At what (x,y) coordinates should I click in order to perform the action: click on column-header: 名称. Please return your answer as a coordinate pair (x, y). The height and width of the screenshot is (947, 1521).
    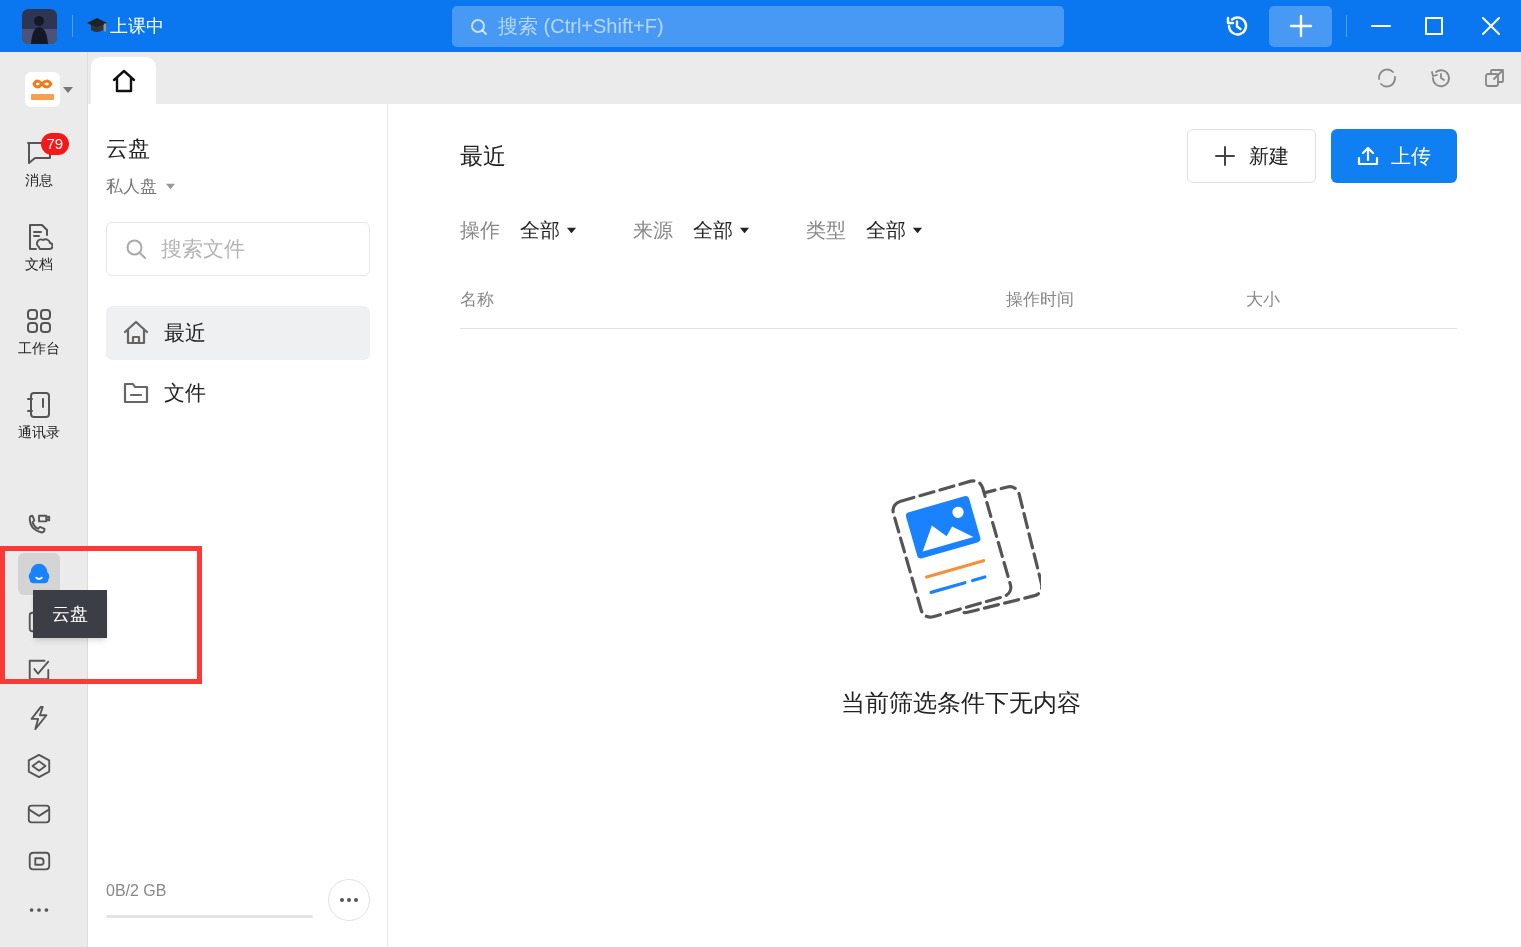
    Looking at the image, I should click on (477, 299).